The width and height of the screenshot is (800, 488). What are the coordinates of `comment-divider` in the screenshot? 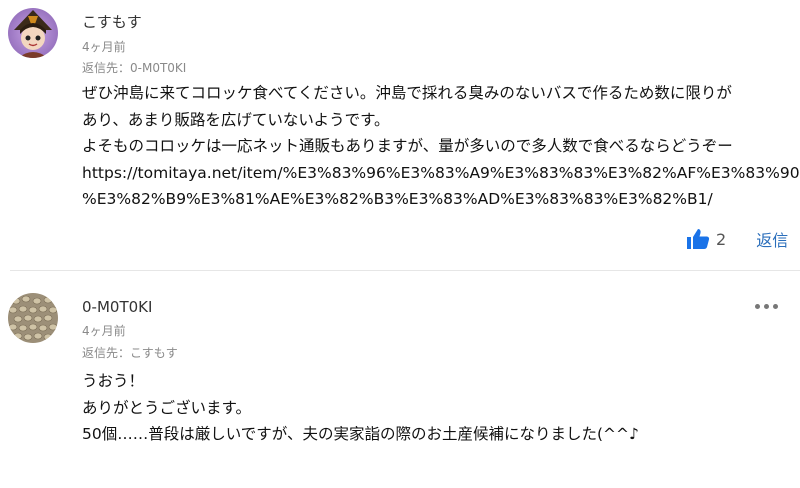 It's located at (405, 270).